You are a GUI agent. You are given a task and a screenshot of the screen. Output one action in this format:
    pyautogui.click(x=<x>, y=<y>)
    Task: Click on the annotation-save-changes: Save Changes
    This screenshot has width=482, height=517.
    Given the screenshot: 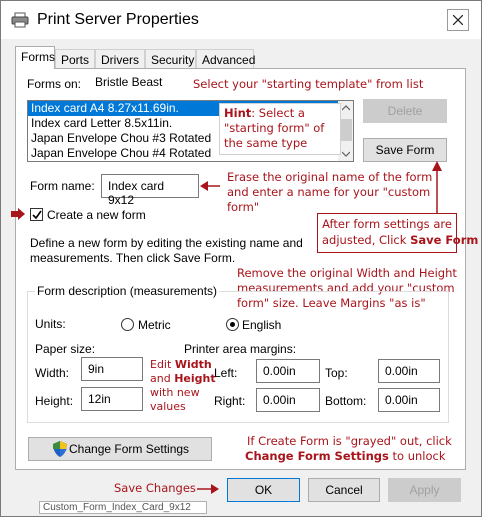 What is the action you would take?
    pyautogui.click(x=155, y=488)
    